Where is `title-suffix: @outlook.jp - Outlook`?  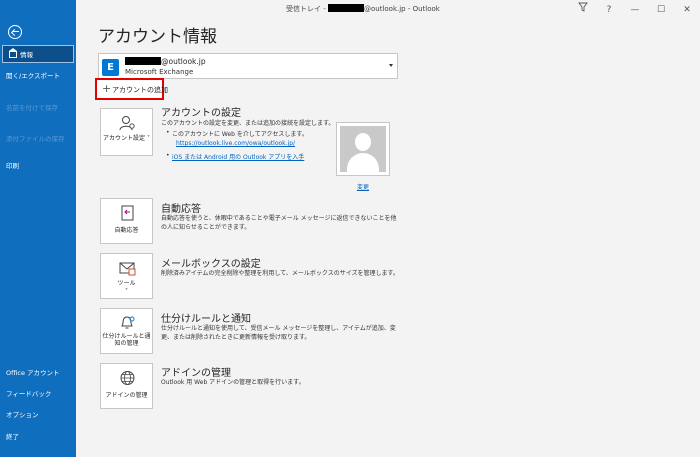
title-suffix: @outlook.jp - Outlook is located at coordinates (401, 9).